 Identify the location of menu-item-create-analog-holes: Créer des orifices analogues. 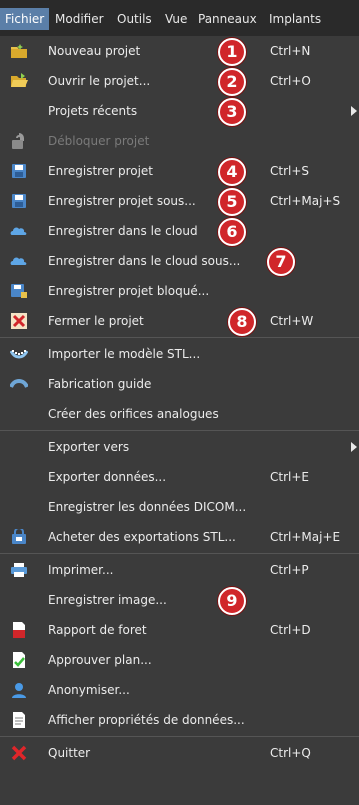
(179, 414).